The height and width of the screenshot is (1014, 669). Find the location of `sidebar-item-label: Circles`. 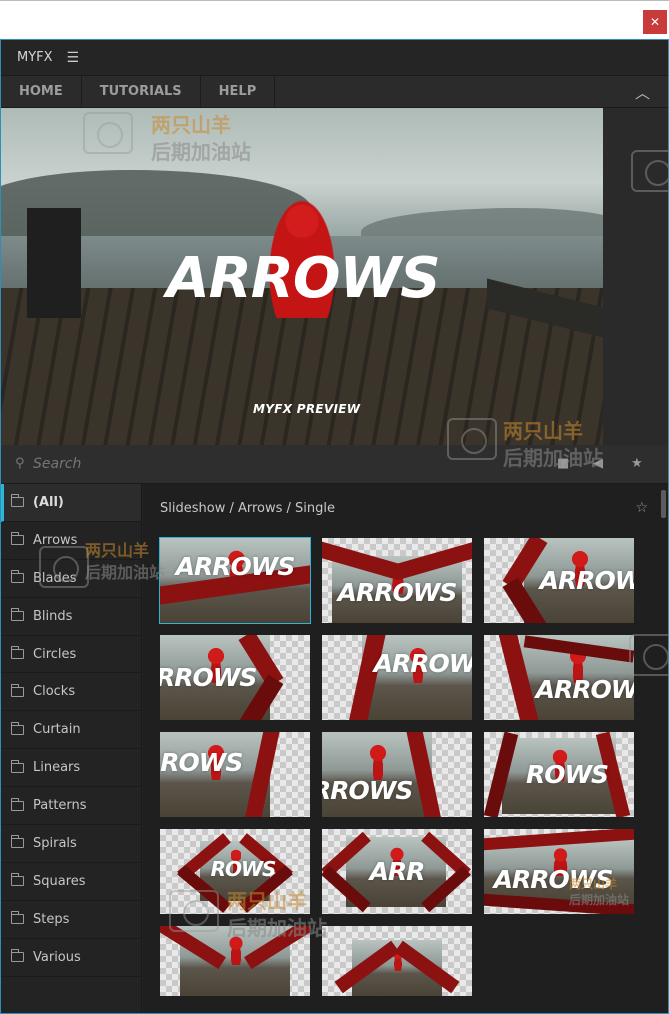

sidebar-item-label: Circles is located at coordinates (55, 654).